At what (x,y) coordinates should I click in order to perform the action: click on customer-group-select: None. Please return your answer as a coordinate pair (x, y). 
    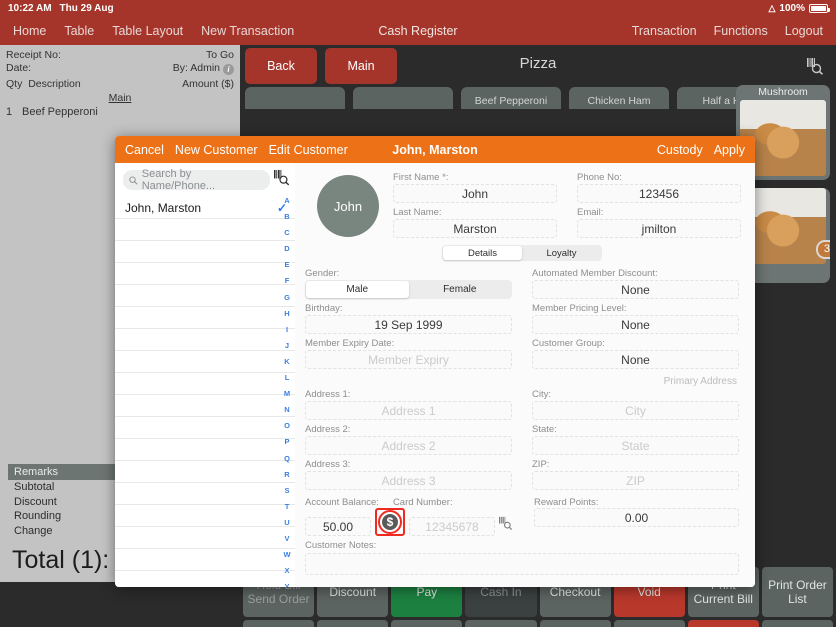
    Looking at the image, I should click on (635, 359).